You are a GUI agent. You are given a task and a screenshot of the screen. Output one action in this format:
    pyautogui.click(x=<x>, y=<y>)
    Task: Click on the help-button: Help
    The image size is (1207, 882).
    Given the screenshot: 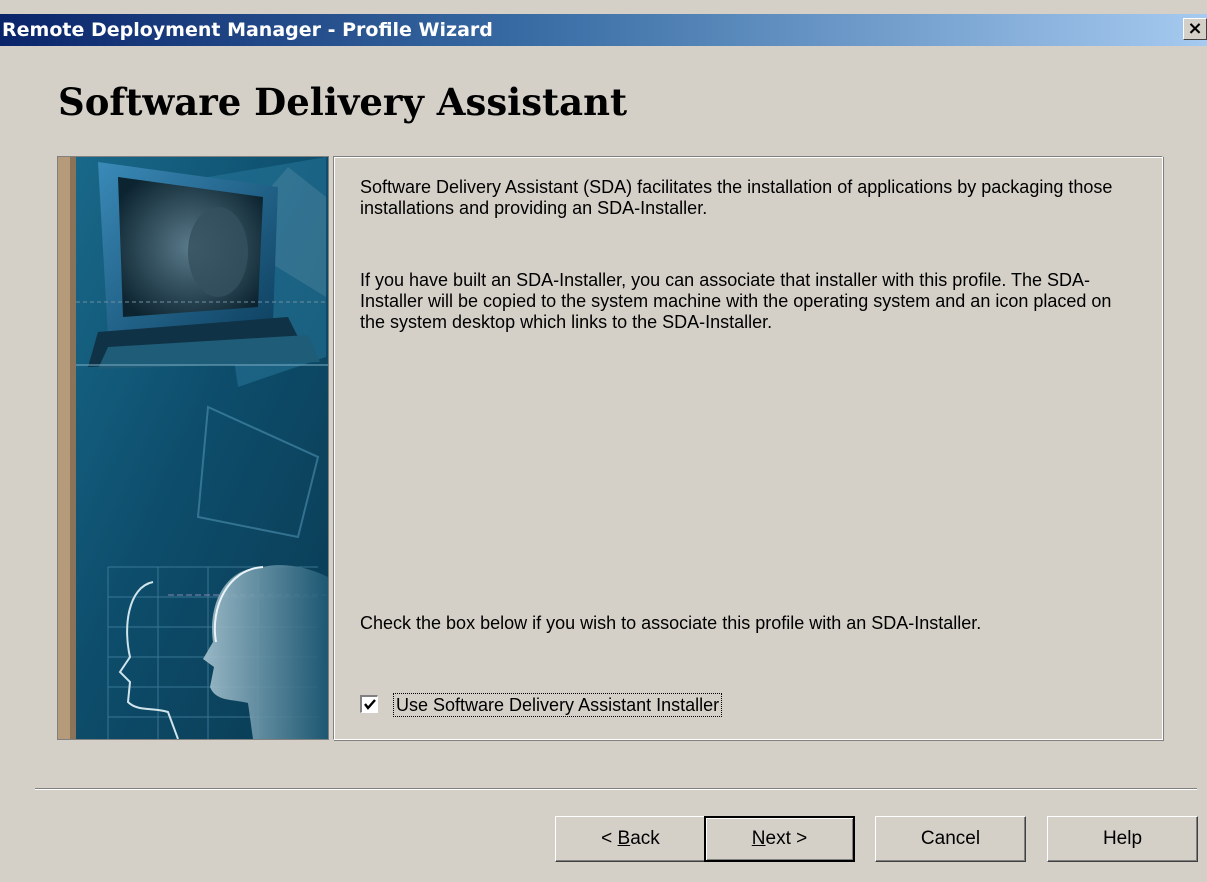 What is the action you would take?
    pyautogui.click(x=1122, y=839)
    